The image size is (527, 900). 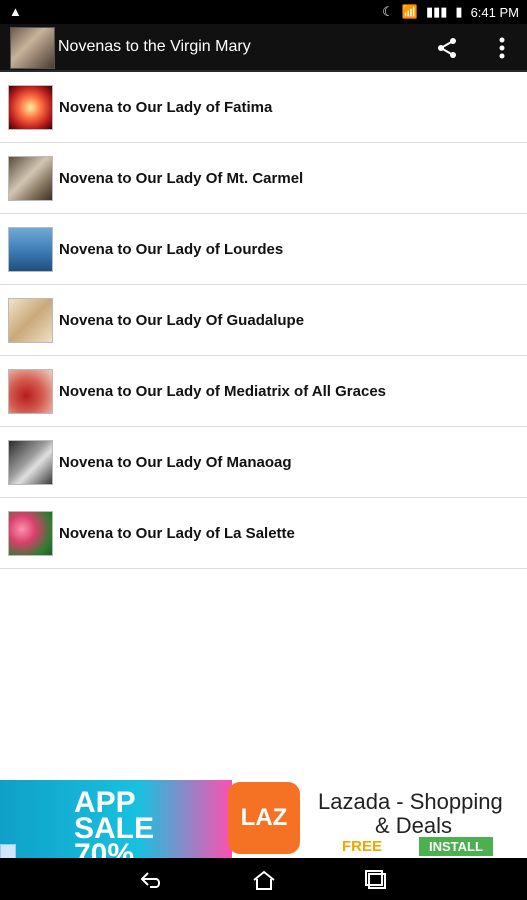 What do you see at coordinates (362, 846) in the screenshot?
I see `ad-free-label: FREE` at bounding box center [362, 846].